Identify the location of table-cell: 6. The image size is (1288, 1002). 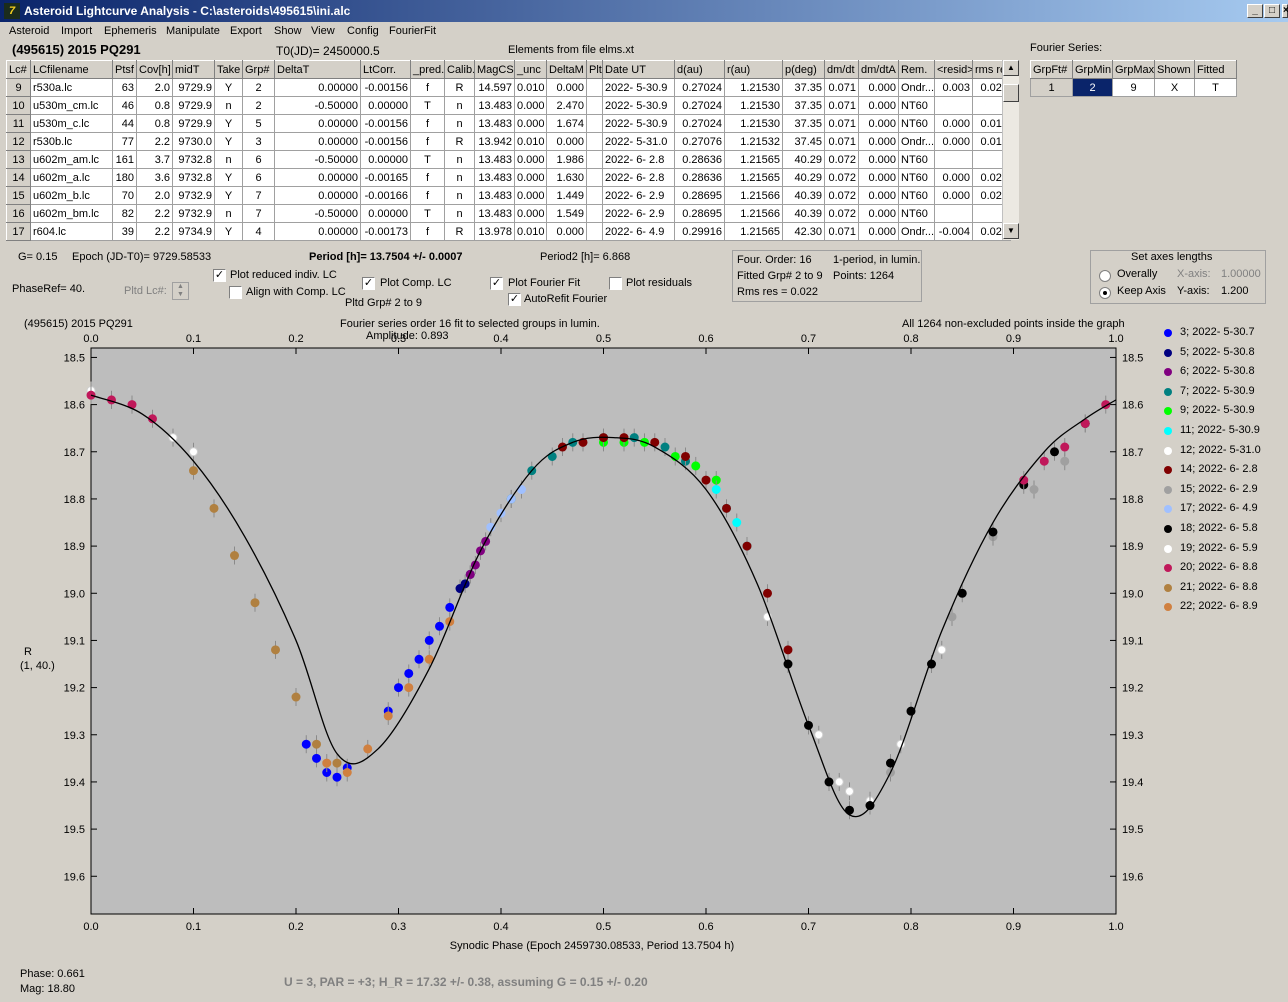
(258, 159).